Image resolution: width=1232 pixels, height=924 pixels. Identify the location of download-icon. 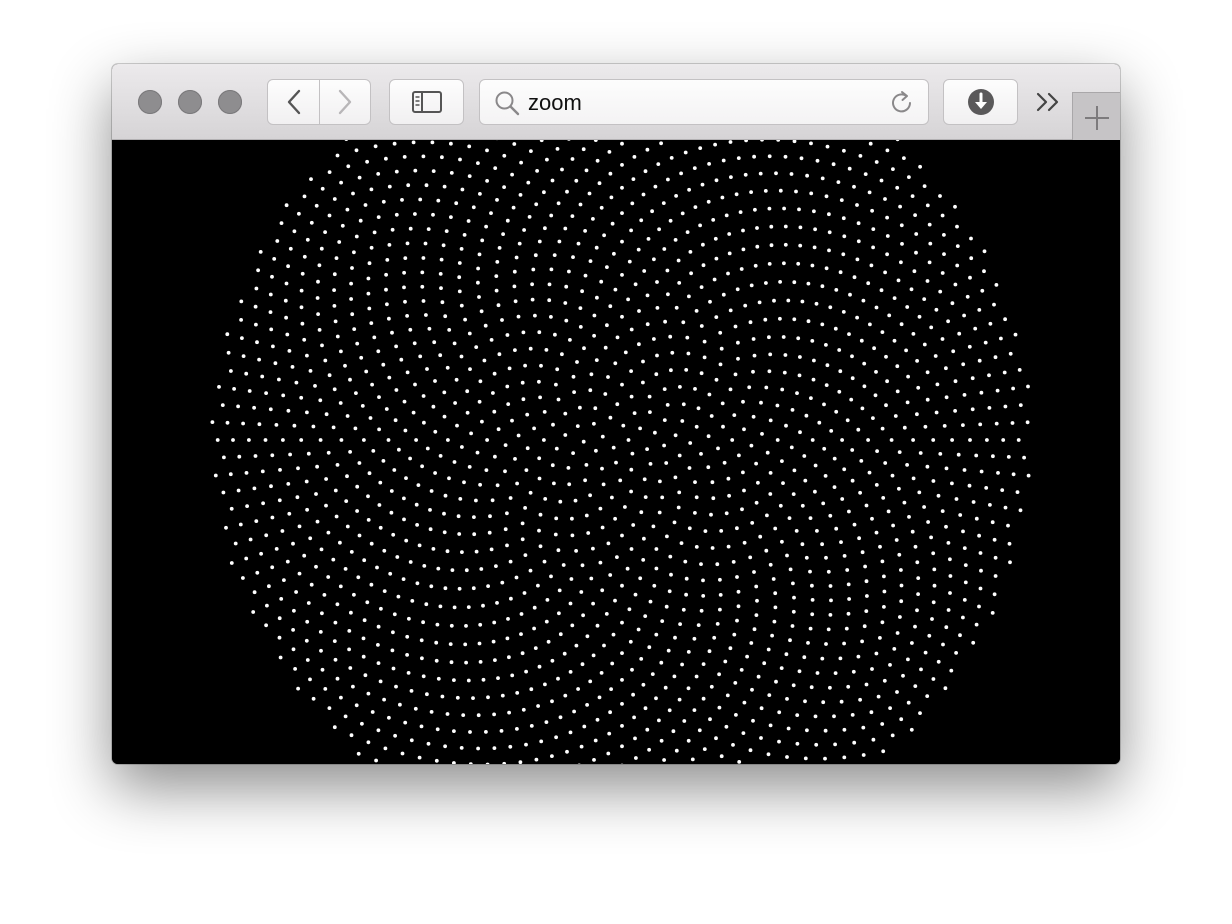
(980, 102).